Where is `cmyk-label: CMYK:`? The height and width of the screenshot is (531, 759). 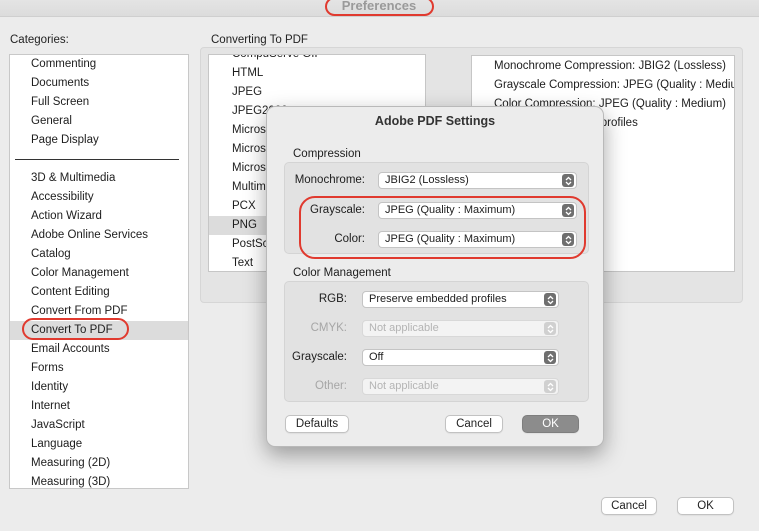
cmyk-label: CMYK: is located at coordinates (328, 328).